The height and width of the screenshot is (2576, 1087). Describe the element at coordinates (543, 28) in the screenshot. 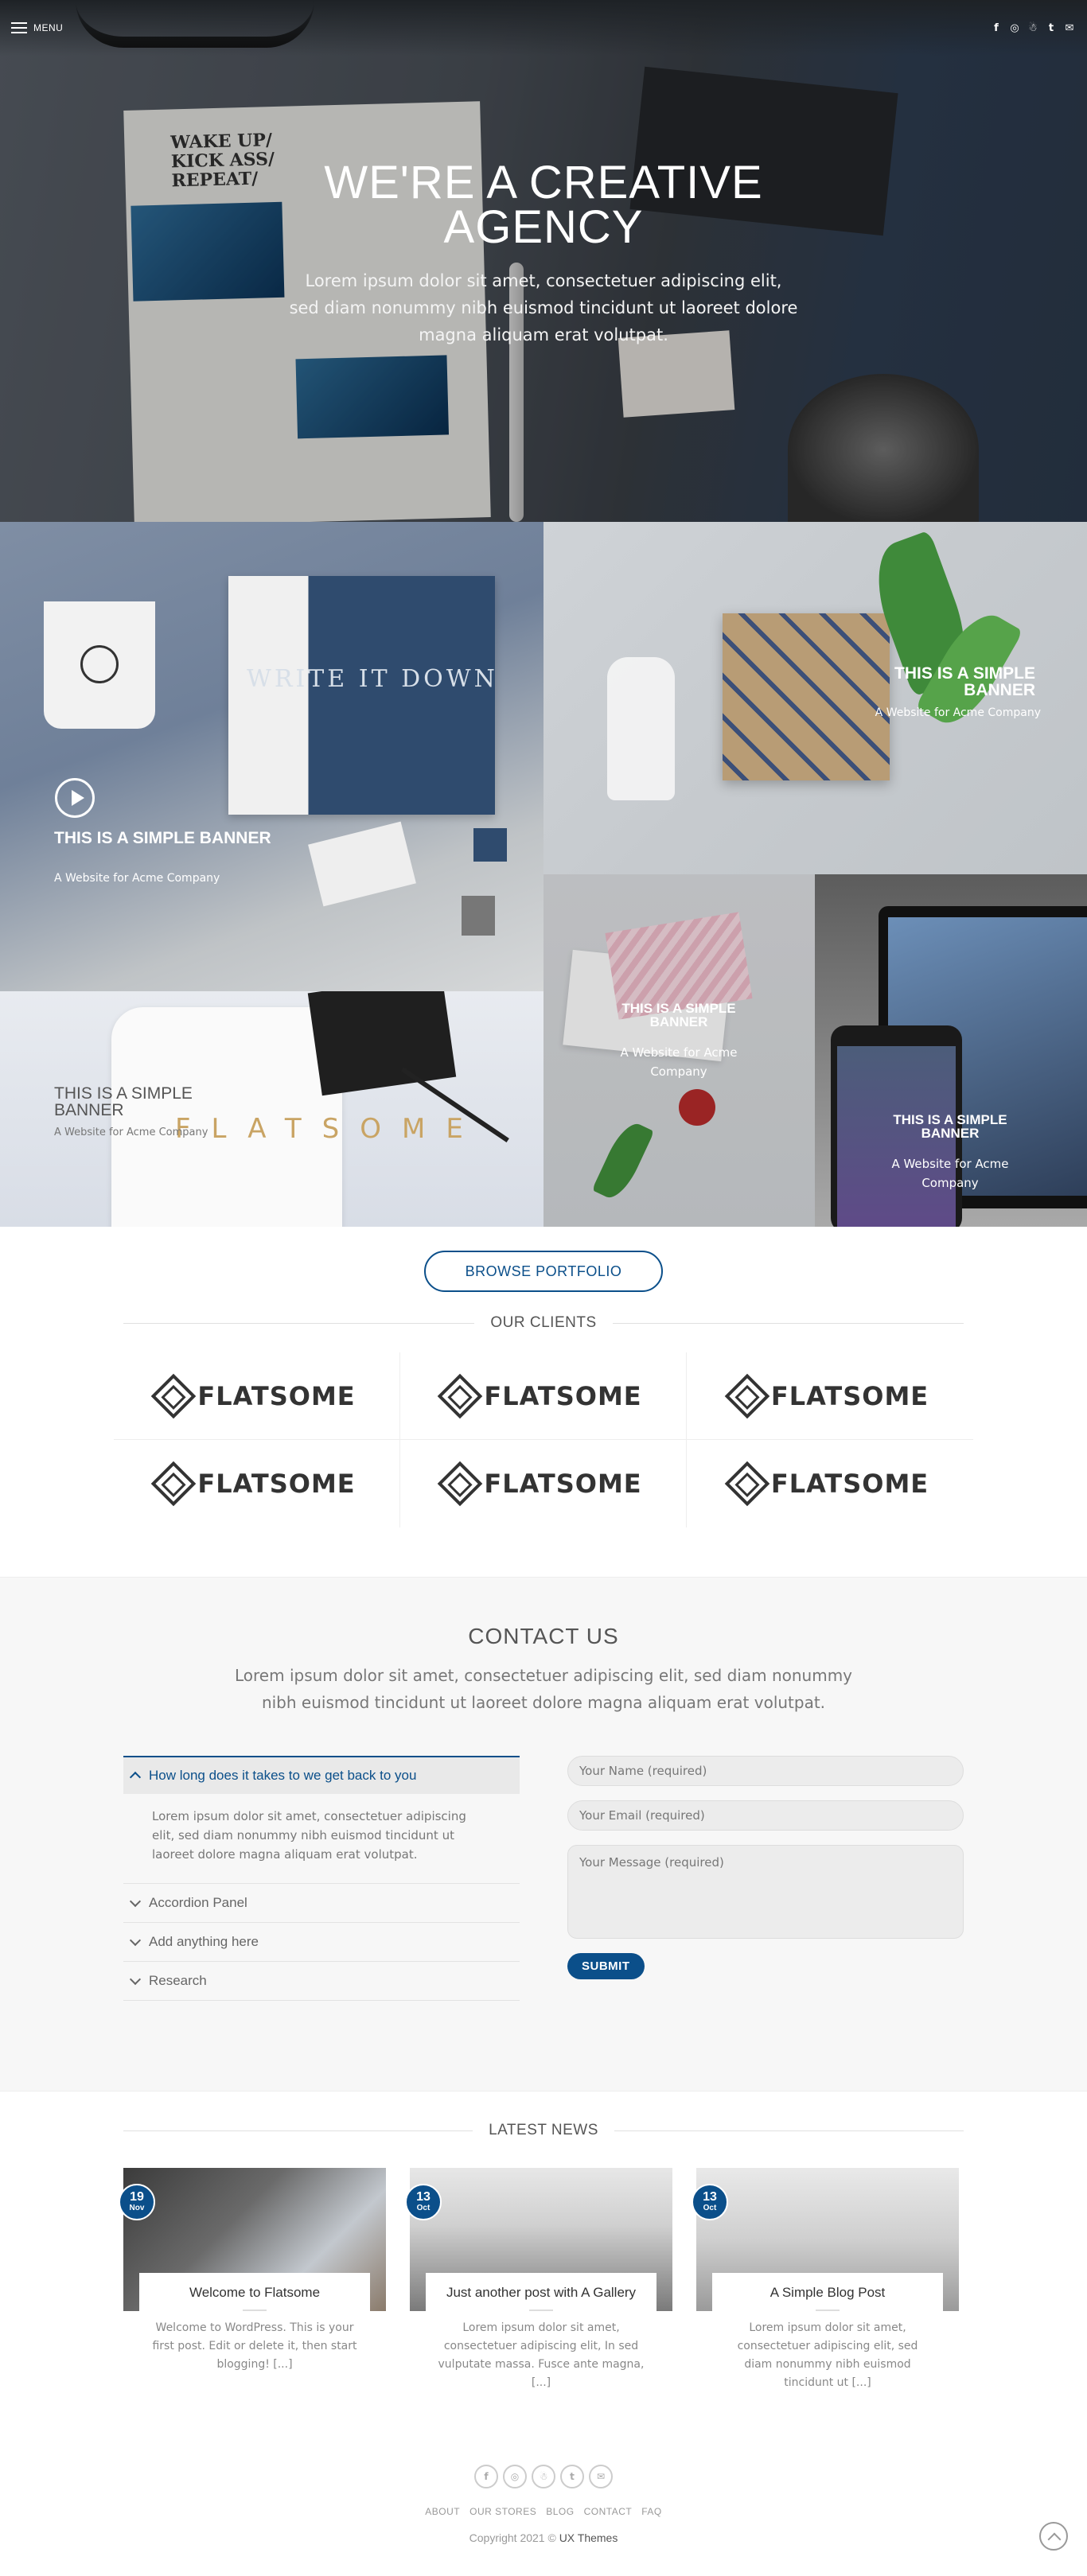

I see `top-bar: MENU f ◎ ☃ t ✉` at that location.